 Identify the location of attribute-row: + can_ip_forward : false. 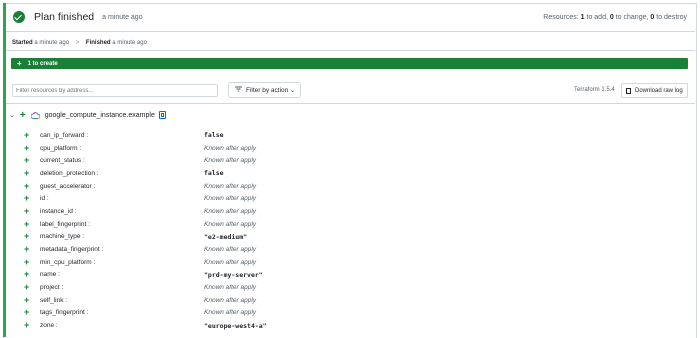
(354, 135).